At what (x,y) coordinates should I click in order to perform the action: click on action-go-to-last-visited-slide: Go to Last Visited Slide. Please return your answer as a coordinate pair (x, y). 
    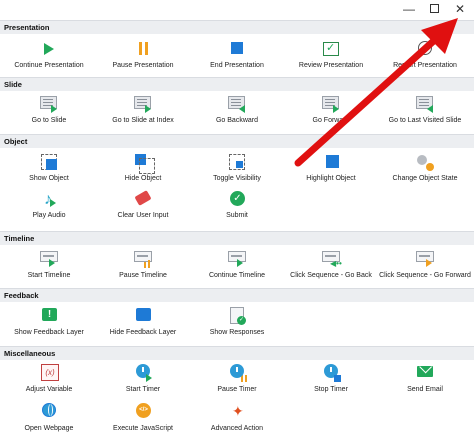
    Looking at the image, I should click on (425, 110).